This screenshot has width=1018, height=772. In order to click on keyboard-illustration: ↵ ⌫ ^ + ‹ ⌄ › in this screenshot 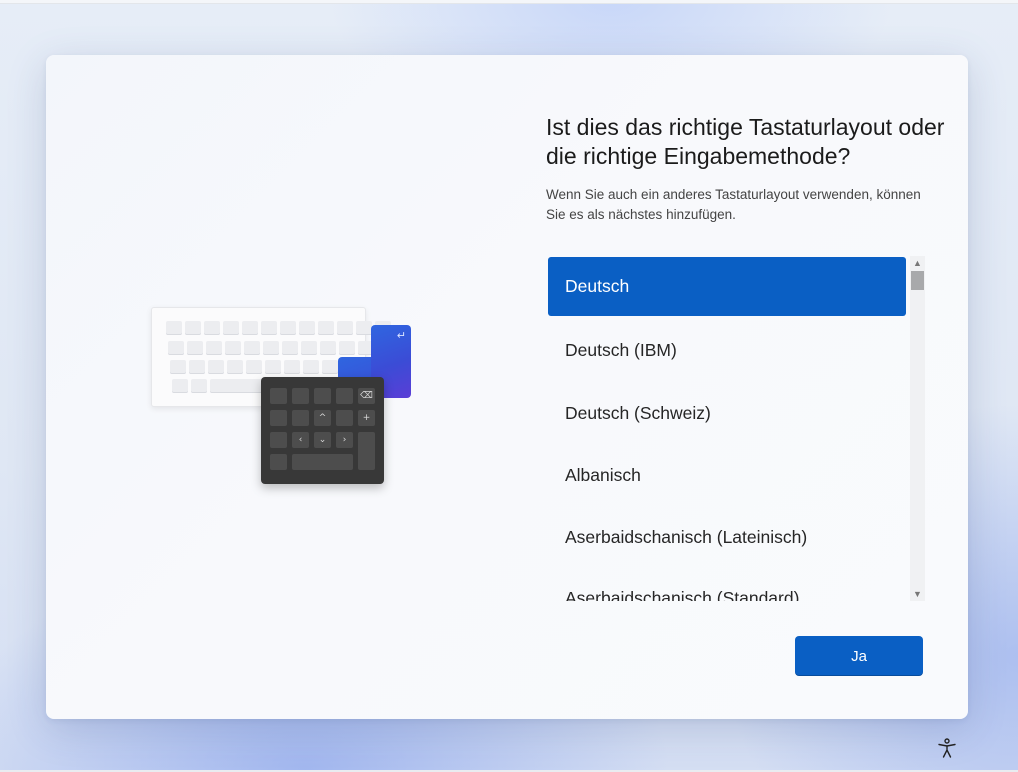, I will do `click(282, 397)`.